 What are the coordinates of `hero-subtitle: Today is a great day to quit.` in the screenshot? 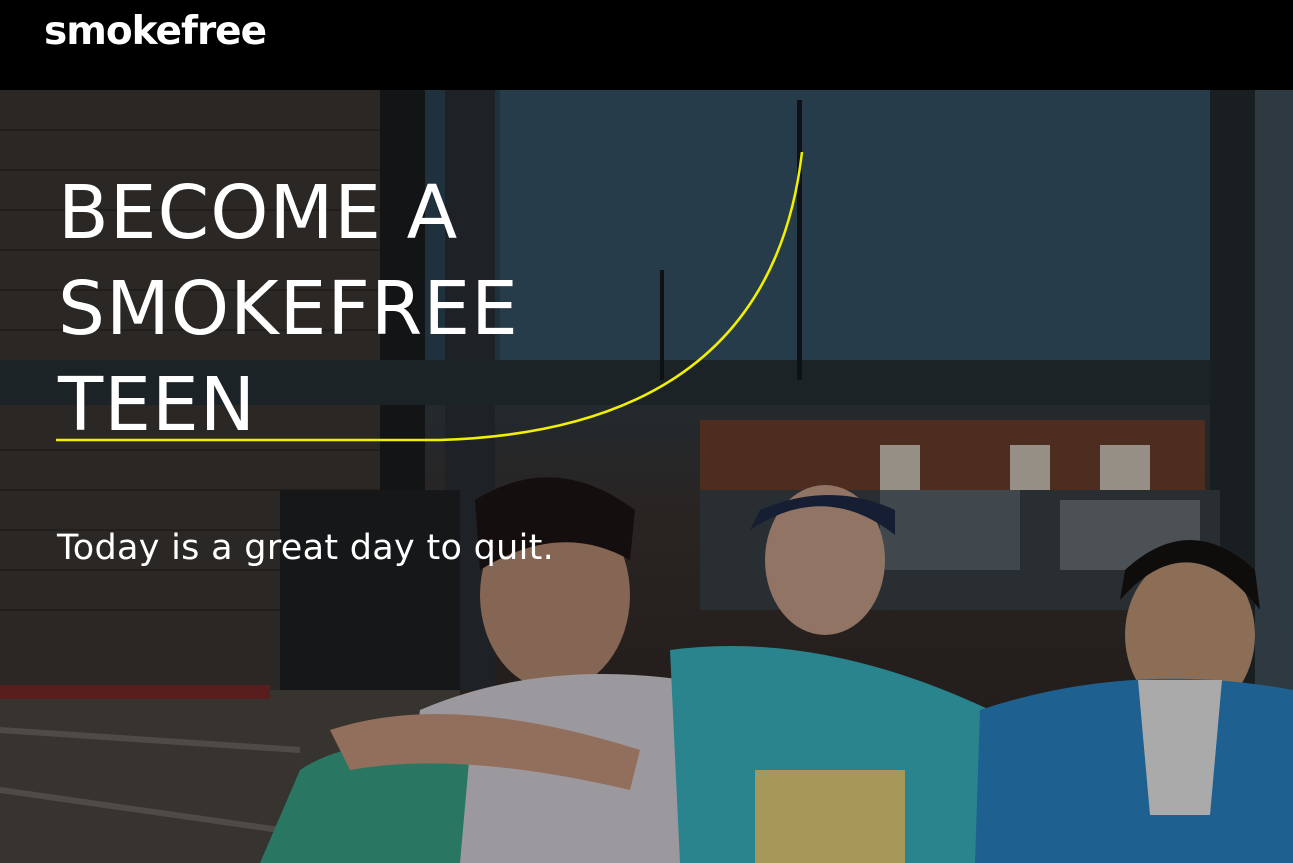 It's located at (306, 548).